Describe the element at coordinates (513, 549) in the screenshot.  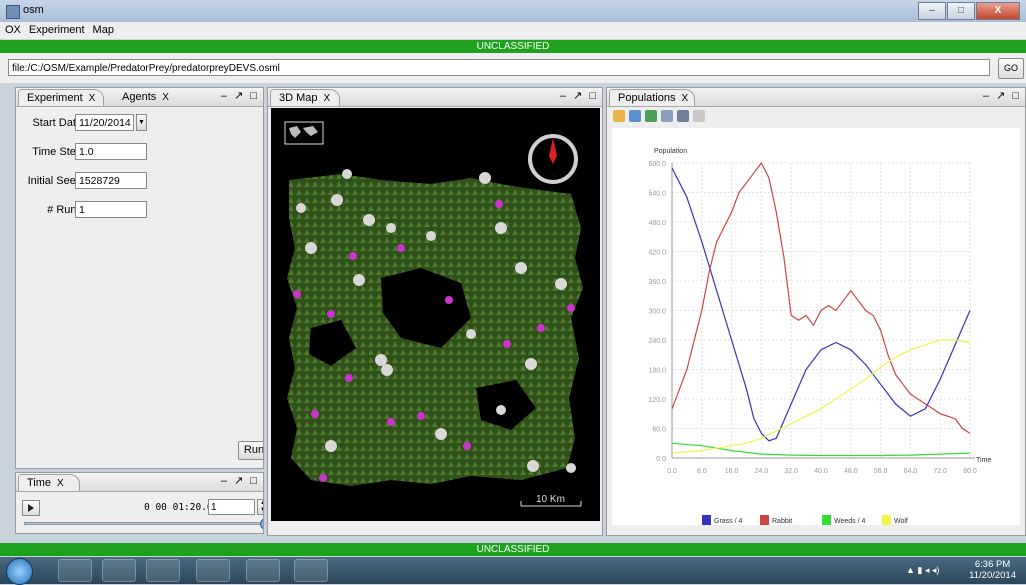
I see `classification-banner-bottom: UNCLASSIFIED` at that location.